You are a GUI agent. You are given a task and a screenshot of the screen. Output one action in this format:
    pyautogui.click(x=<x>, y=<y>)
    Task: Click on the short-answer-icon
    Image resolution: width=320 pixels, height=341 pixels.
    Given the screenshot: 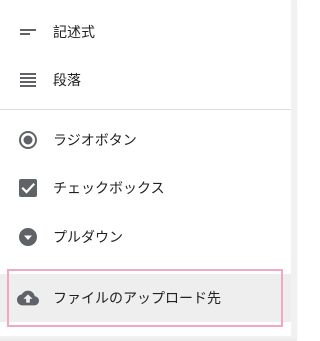 What is the action you would take?
    pyautogui.click(x=28, y=32)
    